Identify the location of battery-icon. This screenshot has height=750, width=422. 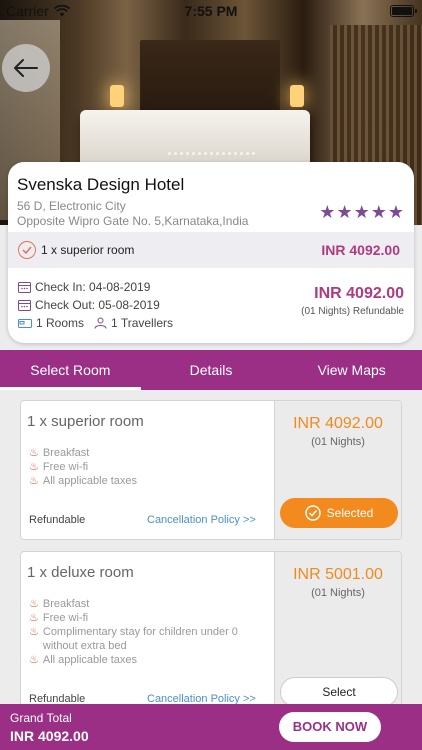
(403, 11).